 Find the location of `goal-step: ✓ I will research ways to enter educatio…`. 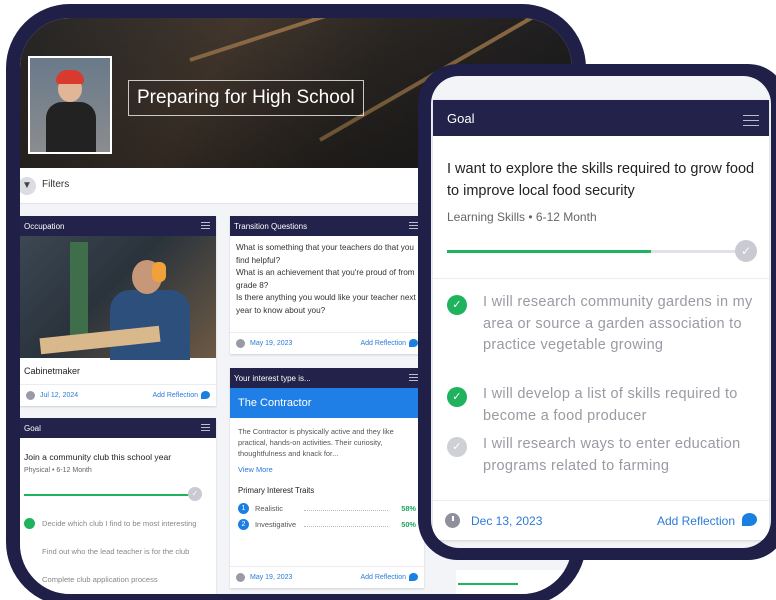

goal-step: ✓ I will research ways to enter educatio… is located at coordinates (602, 455).